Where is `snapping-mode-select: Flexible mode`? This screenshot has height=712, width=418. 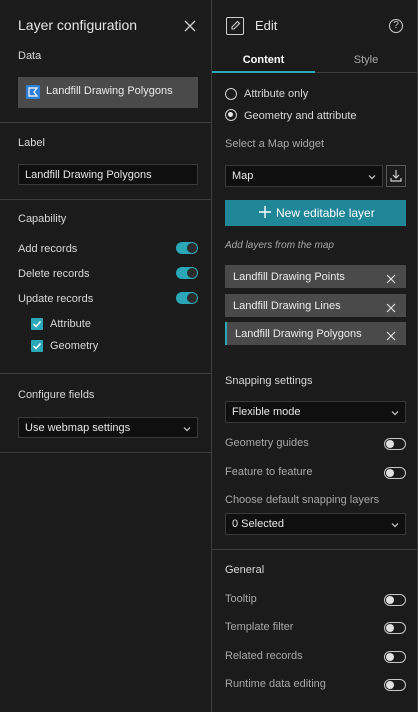 snapping-mode-select: Flexible mode is located at coordinates (315, 412).